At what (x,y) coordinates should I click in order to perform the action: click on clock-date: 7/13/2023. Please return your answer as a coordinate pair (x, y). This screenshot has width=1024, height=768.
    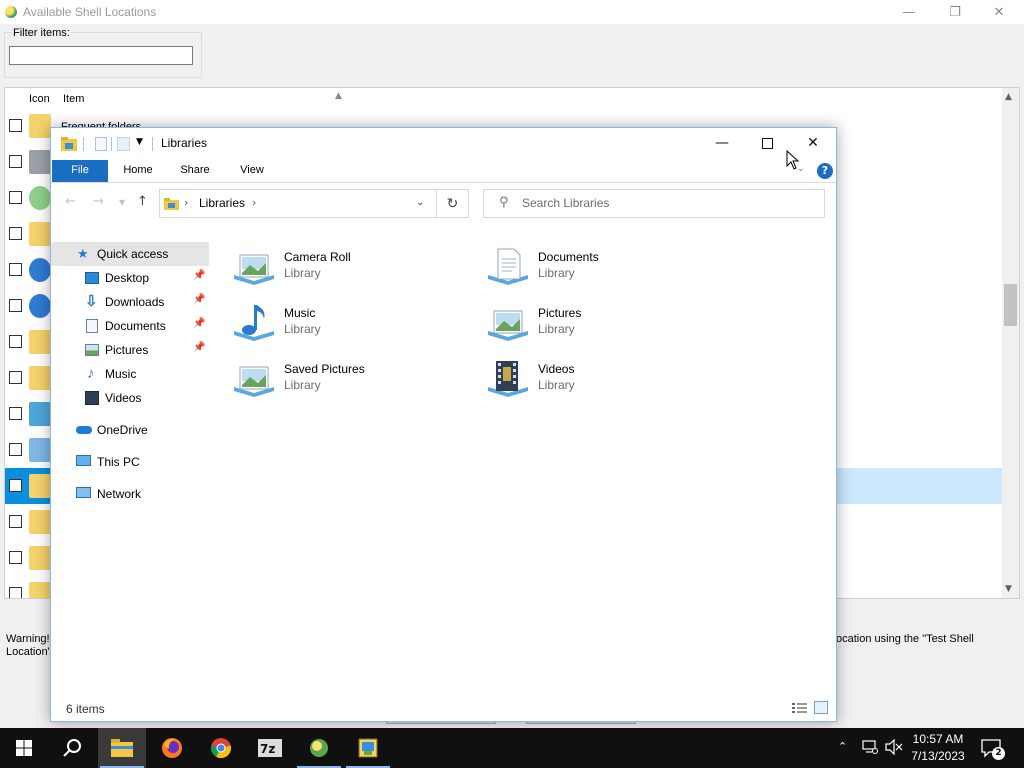
    Looking at the image, I should click on (938, 756).